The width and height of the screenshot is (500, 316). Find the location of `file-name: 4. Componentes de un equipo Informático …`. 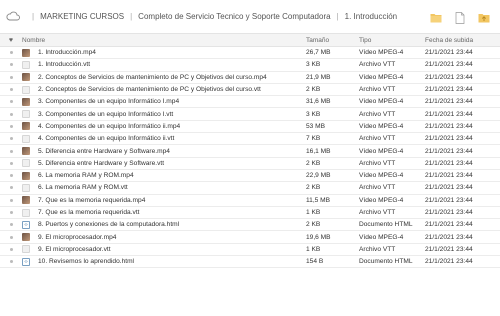

file-name: 4. Componentes de un equipo Informático … is located at coordinates (109, 126).